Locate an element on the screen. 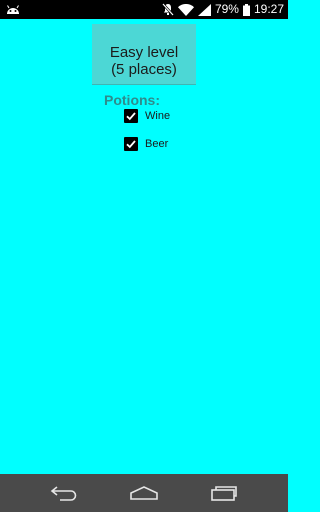  android-icon is located at coordinates (13, 9).